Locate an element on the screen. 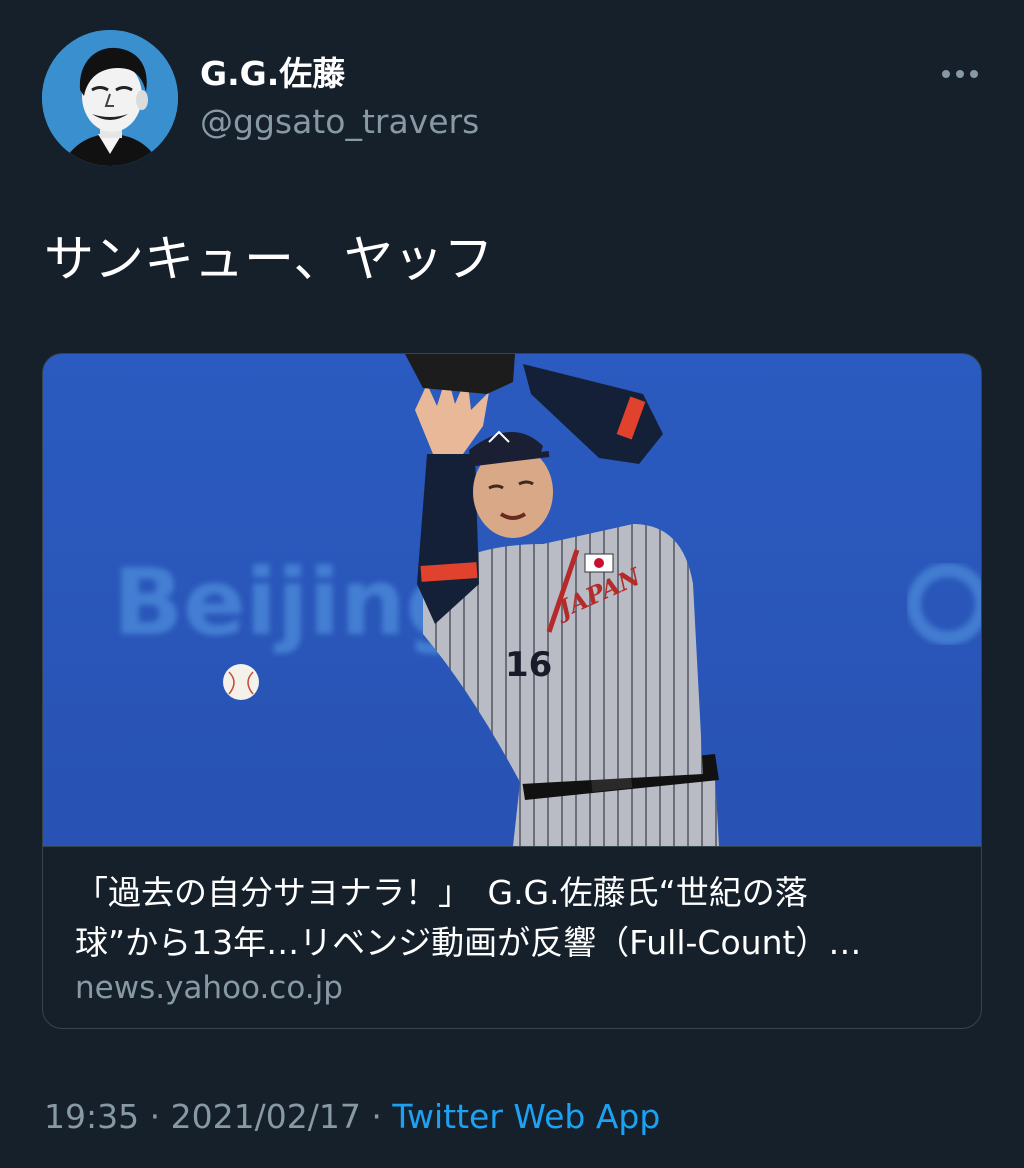  card-divider is located at coordinates (512, 846).